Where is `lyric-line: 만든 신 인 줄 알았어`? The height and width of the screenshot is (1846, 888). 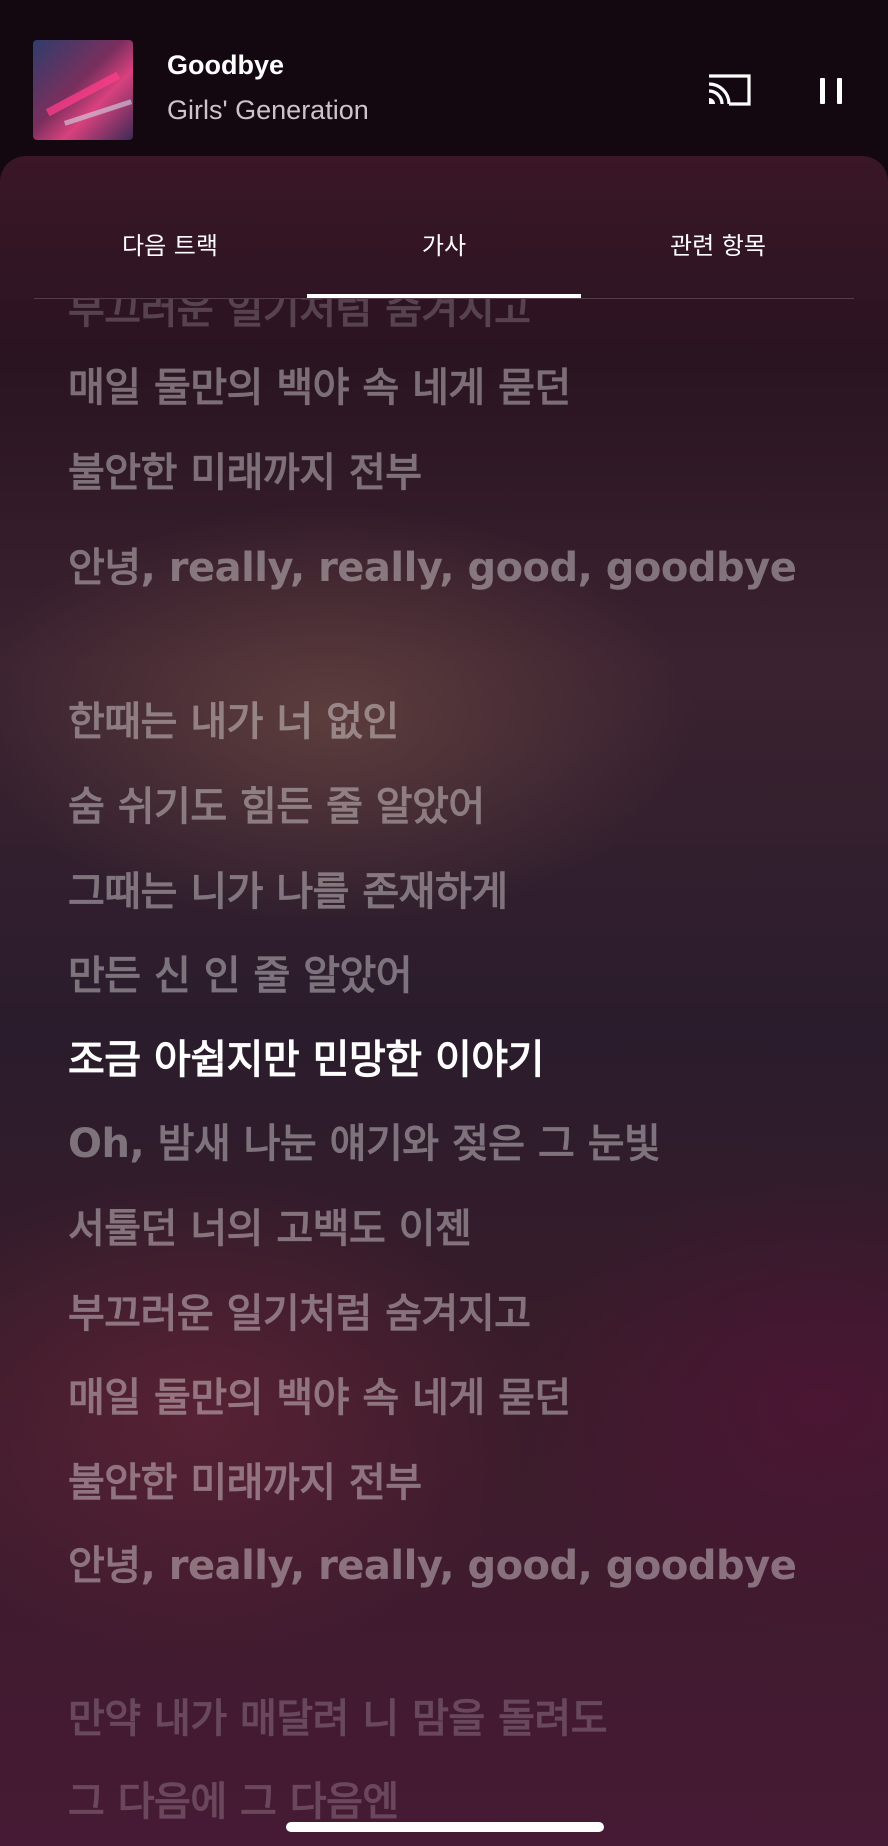
lyric-line: 만든 신 인 줄 알았어 is located at coordinates (448, 976).